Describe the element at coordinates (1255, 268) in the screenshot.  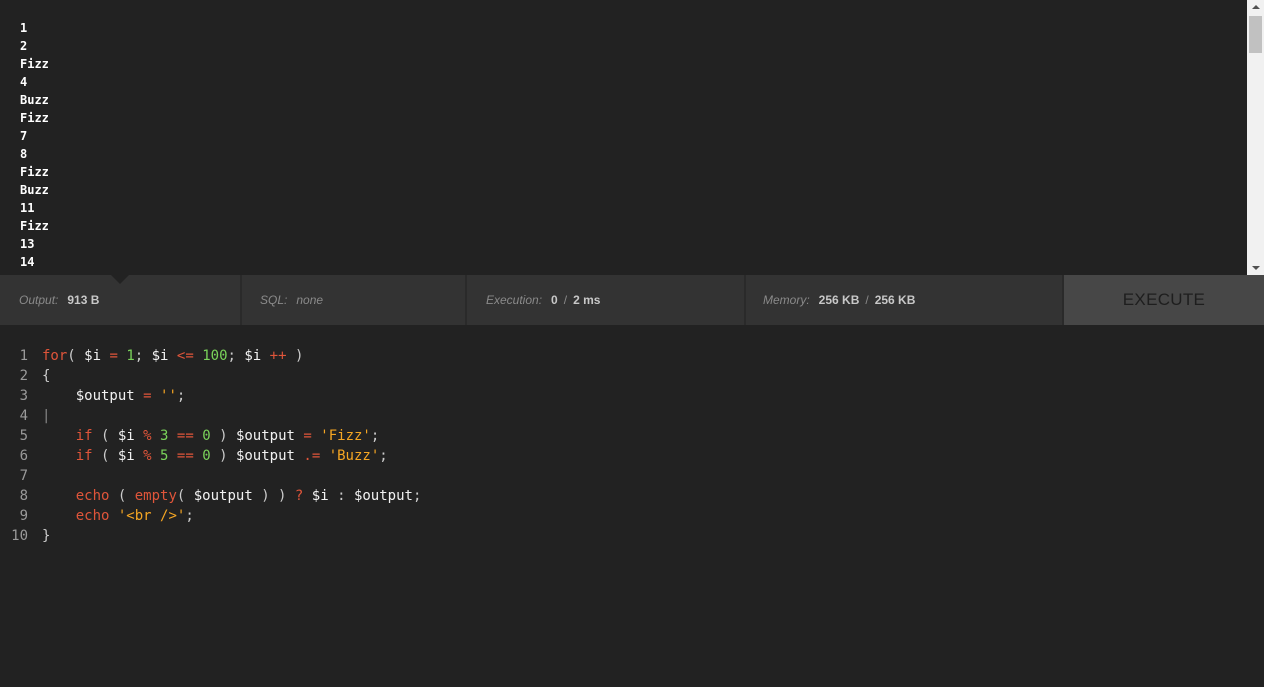
I see `scroll-down-arrow-icon` at that location.